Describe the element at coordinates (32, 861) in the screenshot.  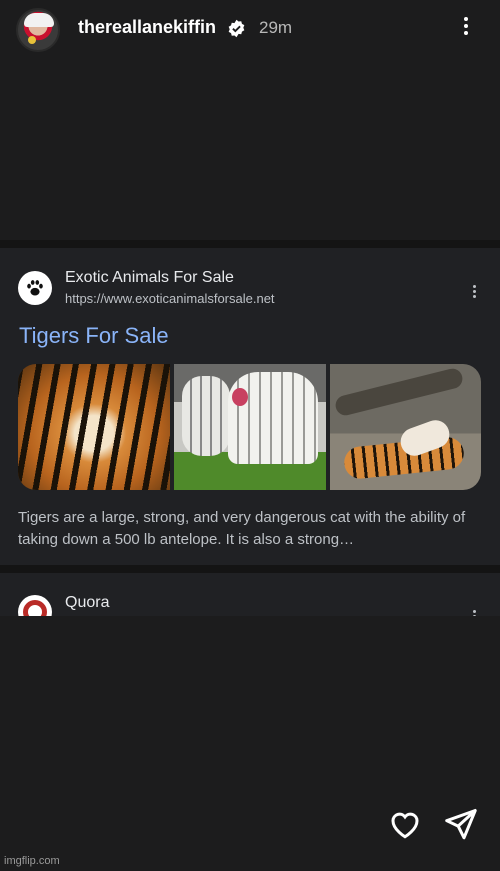
I see `watermark: imgflip.com` at that location.